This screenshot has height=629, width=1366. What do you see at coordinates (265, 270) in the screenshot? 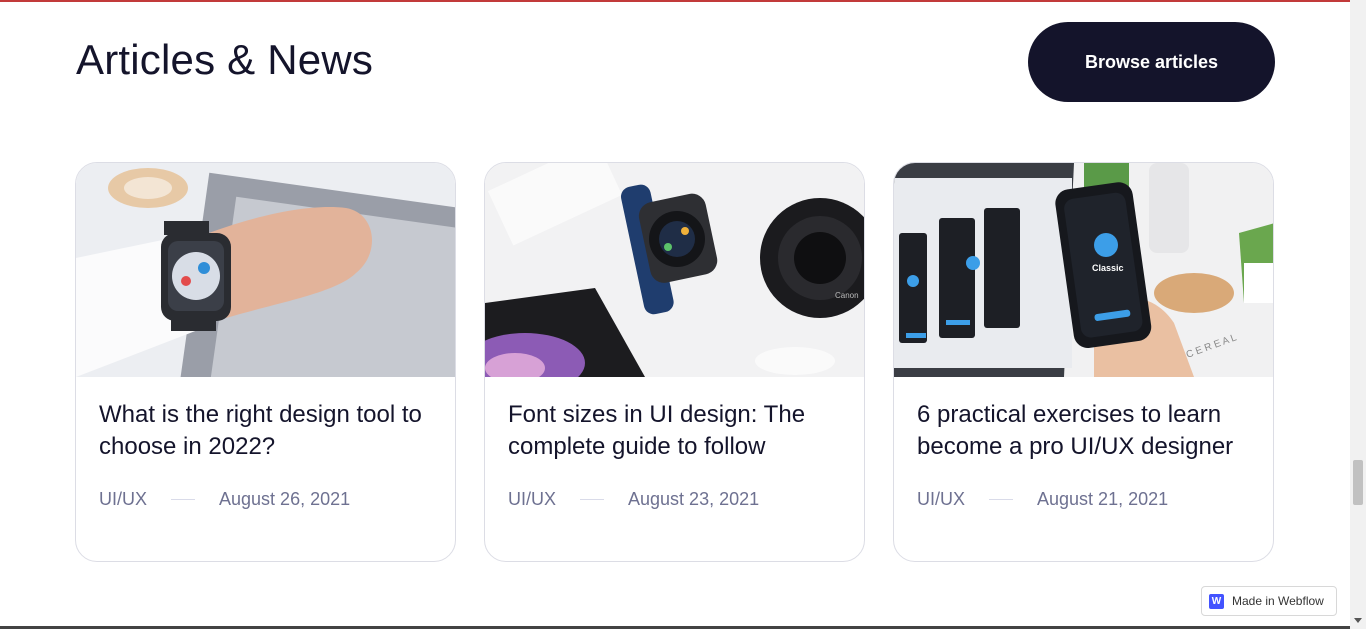
I see `article-image-smartwatch-wrist` at bounding box center [265, 270].